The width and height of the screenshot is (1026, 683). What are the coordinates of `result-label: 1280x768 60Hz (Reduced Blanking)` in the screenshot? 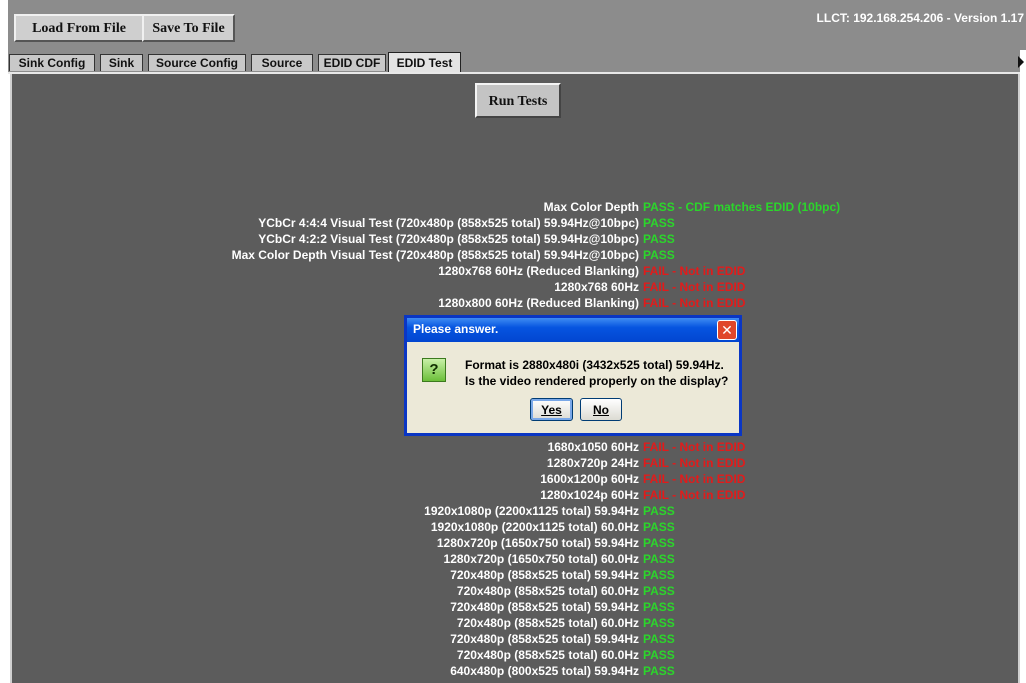 It's located at (538, 271).